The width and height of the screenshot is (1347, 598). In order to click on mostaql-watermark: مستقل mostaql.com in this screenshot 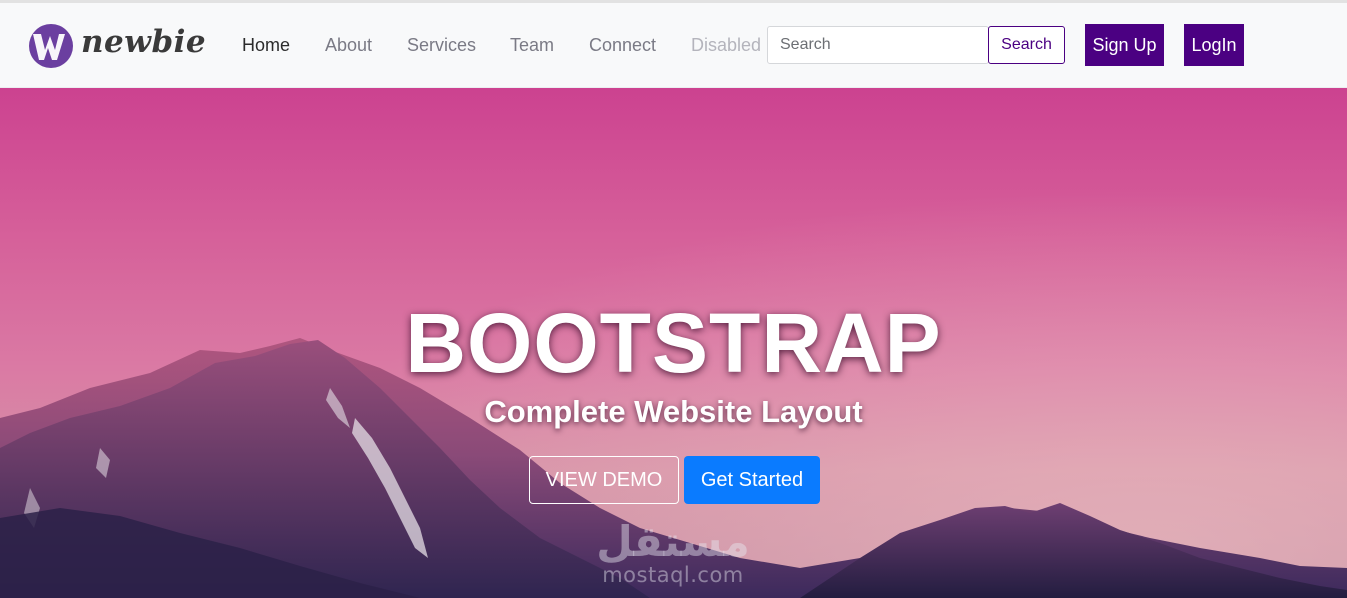, I will do `click(673, 555)`.